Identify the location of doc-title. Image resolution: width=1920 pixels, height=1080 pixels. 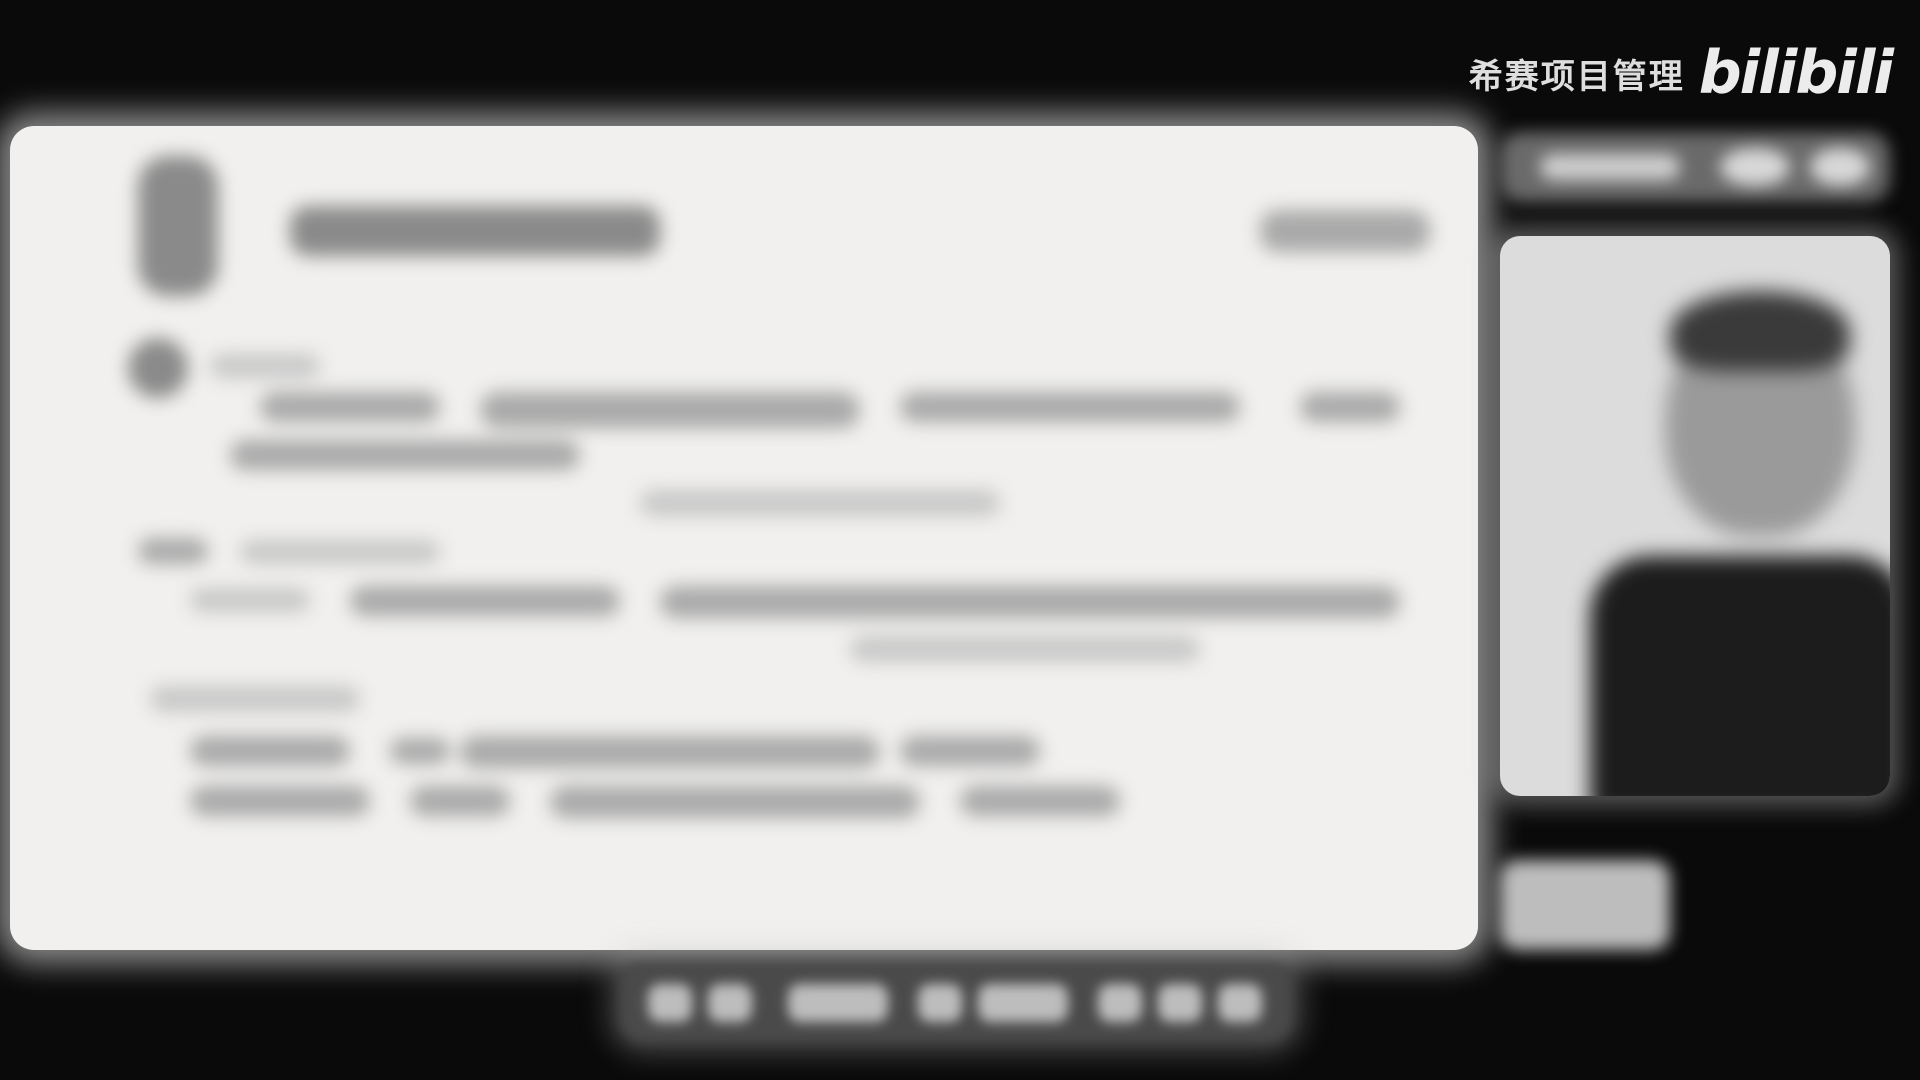
(475, 231).